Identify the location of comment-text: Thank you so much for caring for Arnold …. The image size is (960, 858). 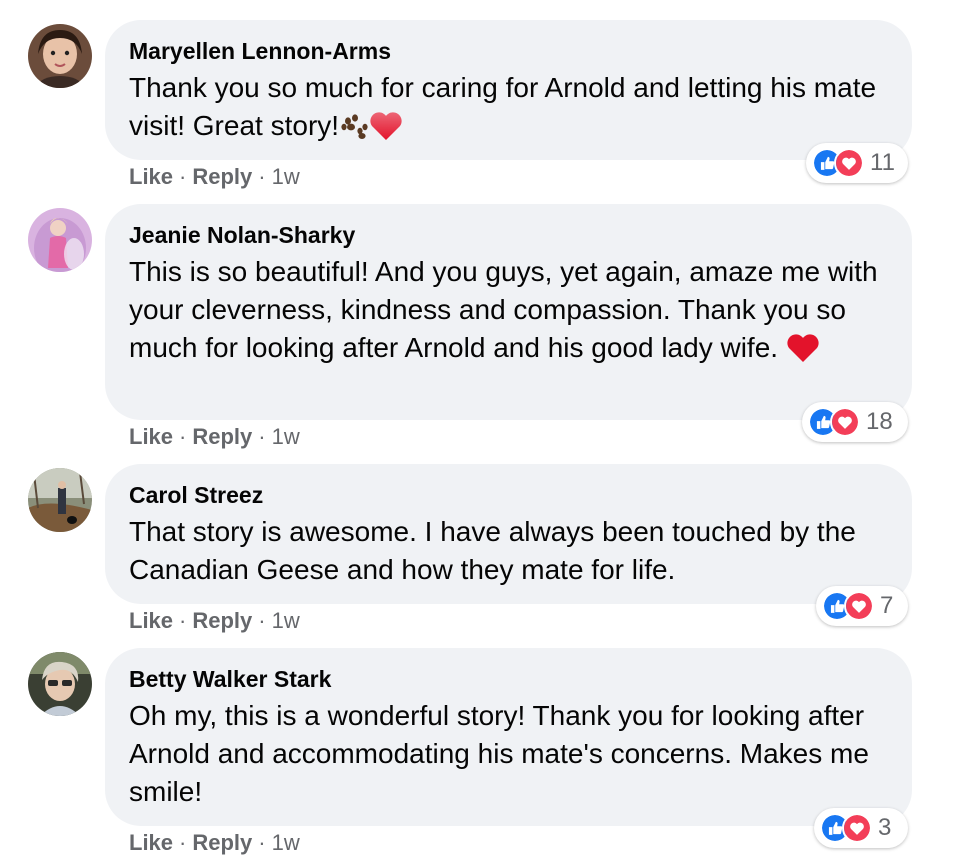
(508, 110).